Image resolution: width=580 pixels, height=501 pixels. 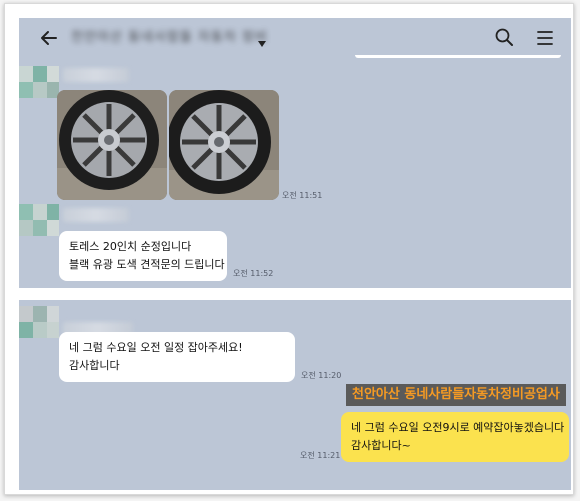 What do you see at coordinates (456, 395) in the screenshot?
I see `watermark-text: 천안아산 동네사람들자동차정비공업사` at bounding box center [456, 395].